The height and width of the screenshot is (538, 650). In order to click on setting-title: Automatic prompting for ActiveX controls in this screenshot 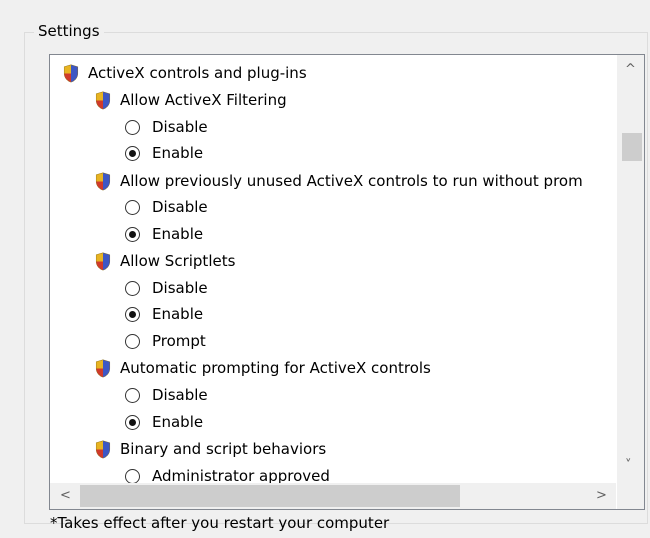, I will do `click(275, 368)`.